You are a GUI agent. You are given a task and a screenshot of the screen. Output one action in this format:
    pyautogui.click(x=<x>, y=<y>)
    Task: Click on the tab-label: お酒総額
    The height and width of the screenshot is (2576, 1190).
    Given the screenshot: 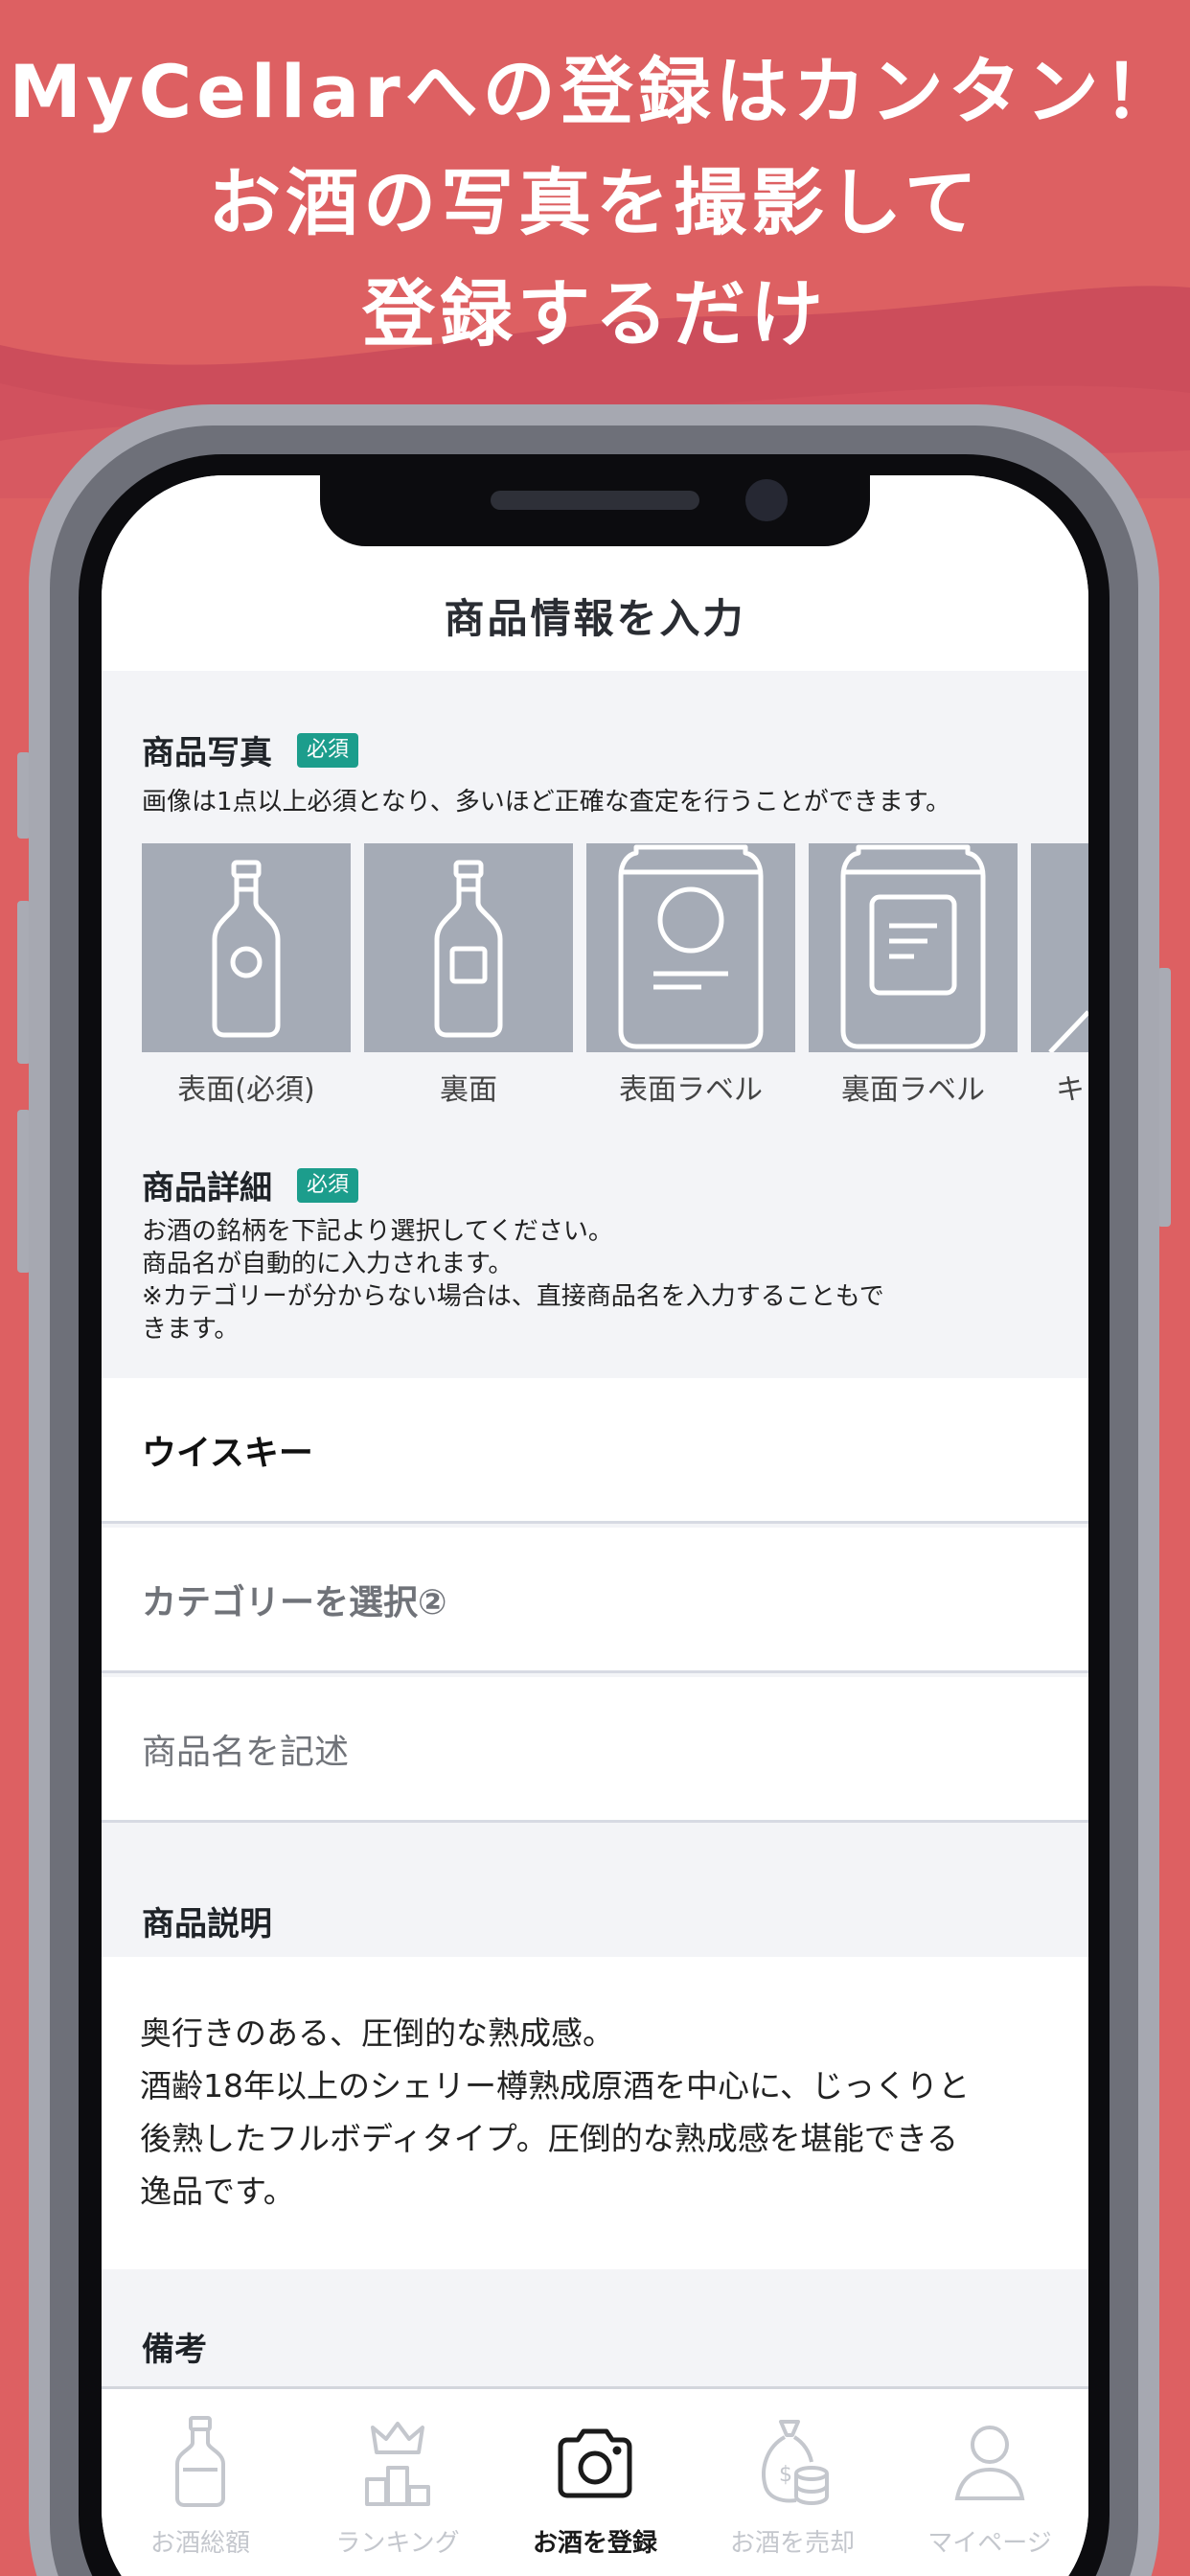 What is the action you would take?
    pyautogui.click(x=199, y=2543)
    